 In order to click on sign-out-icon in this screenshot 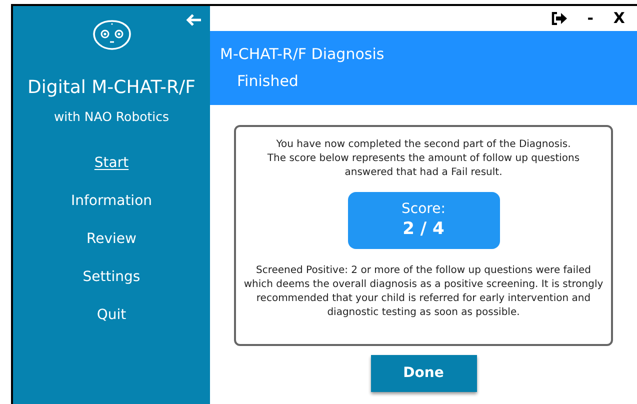, I will do `click(559, 18)`.